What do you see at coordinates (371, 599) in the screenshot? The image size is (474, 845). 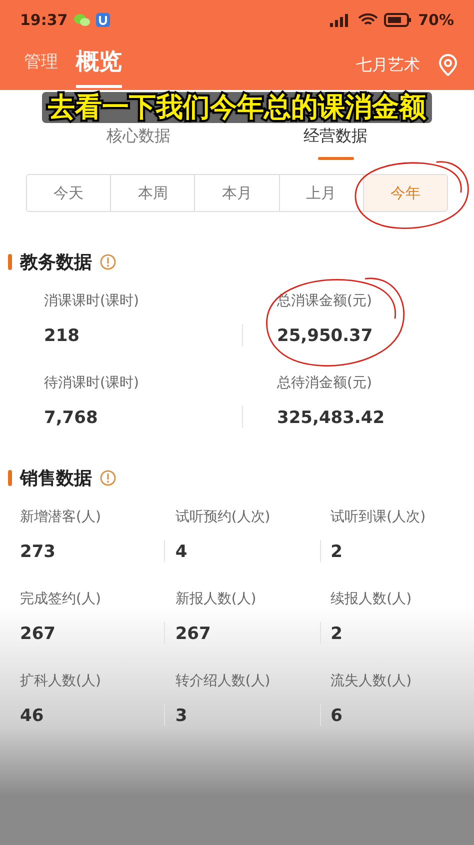 I see `metric-label: 续报人数(人)` at bounding box center [371, 599].